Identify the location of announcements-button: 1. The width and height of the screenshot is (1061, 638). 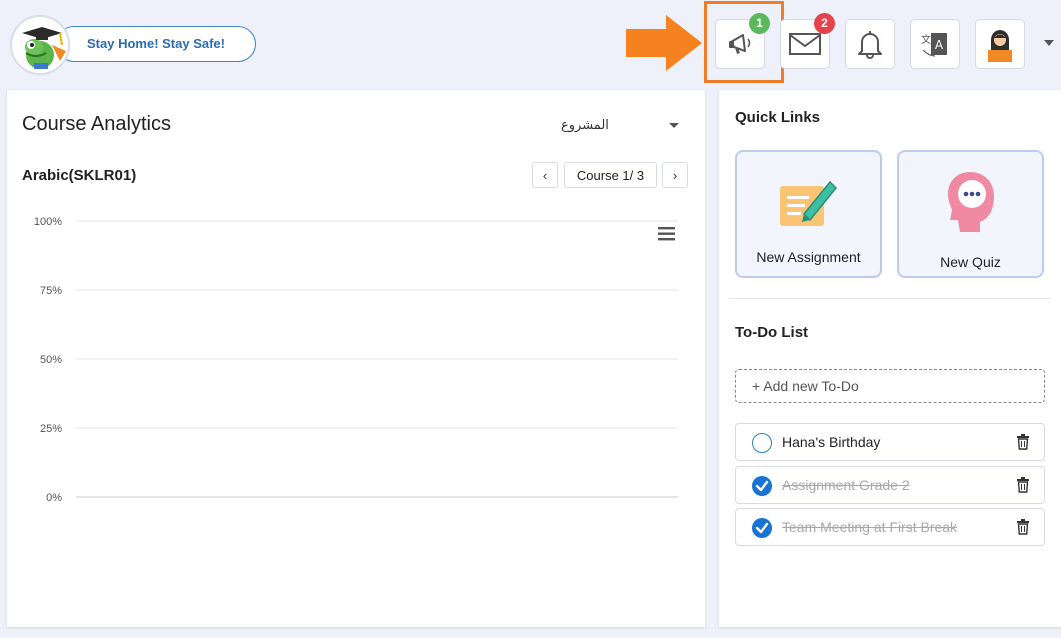
(742, 41).